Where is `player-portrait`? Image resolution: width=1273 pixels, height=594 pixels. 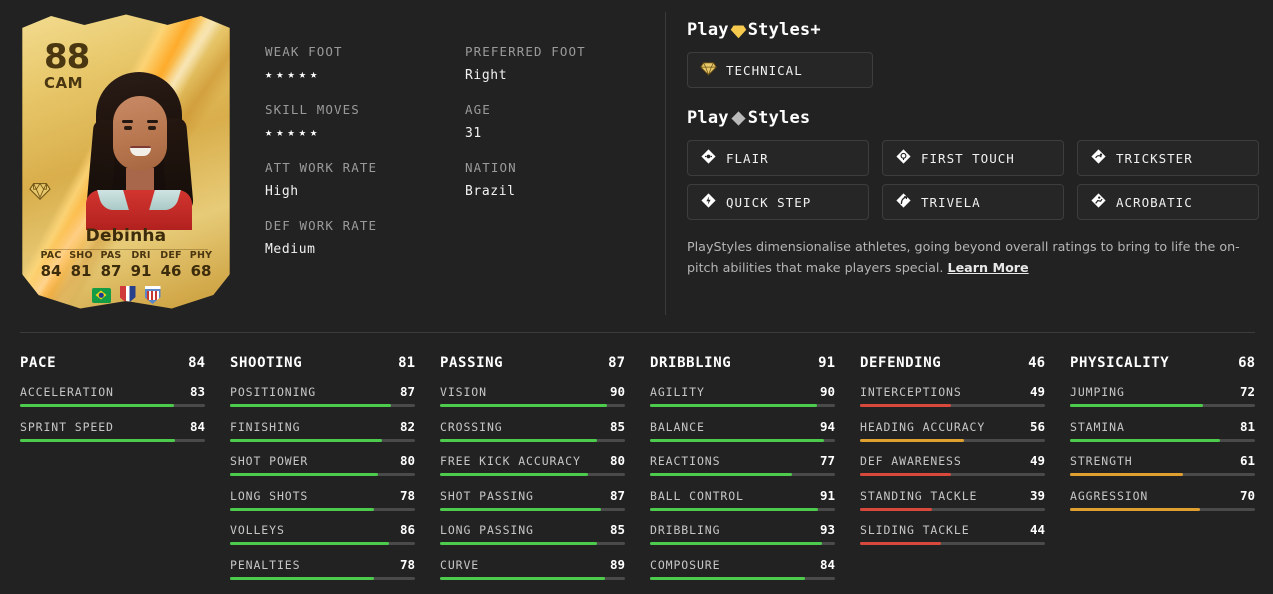 player-portrait is located at coordinates (139, 151).